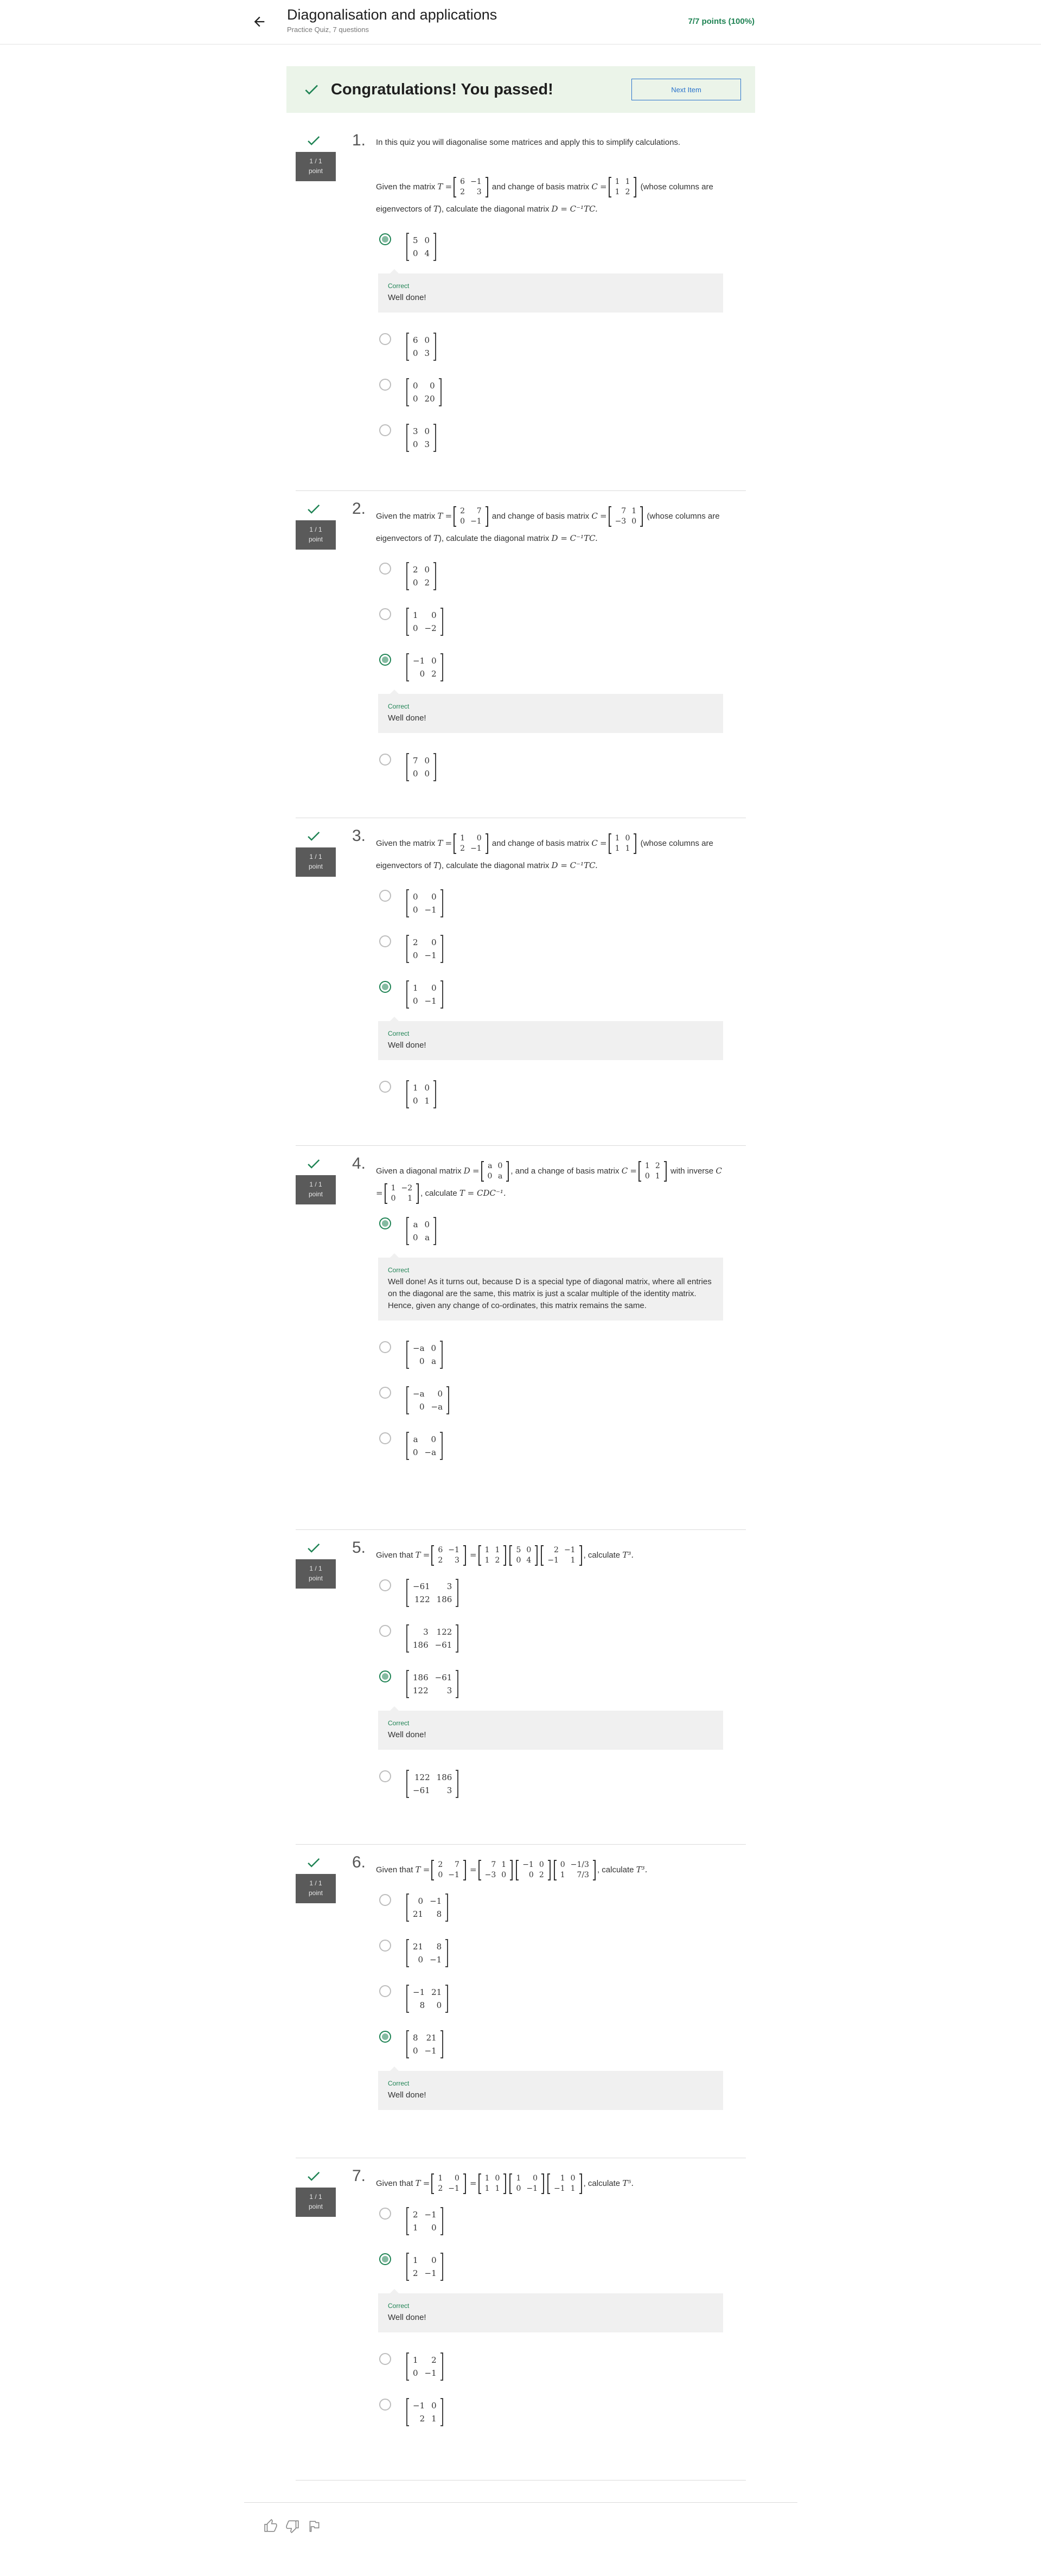  Describe the element at coordinates (549, 441) in the screenshot. I see `answer-option: 3003` at that location.